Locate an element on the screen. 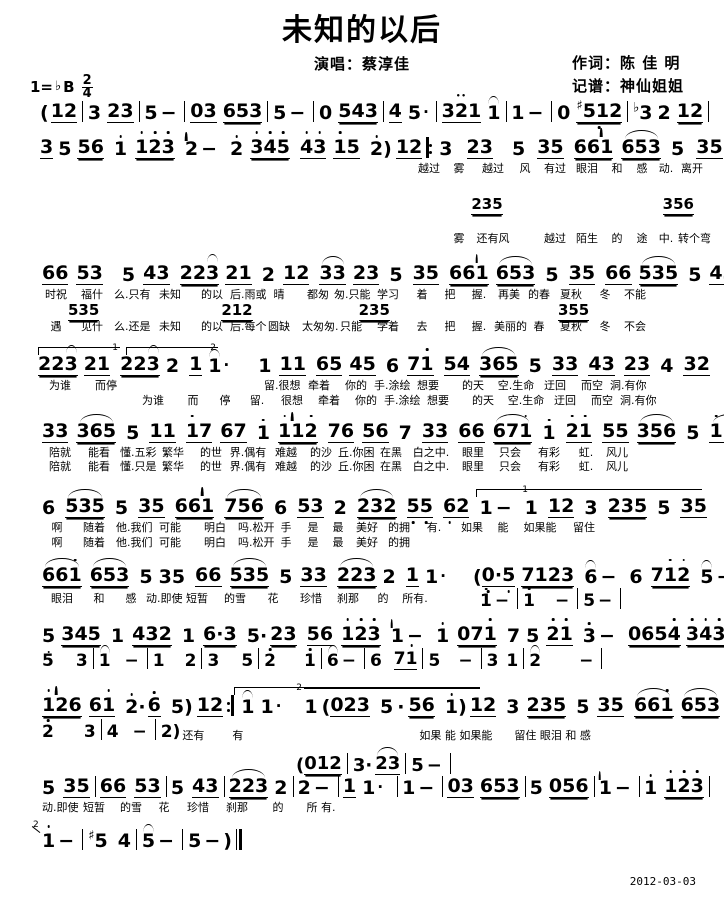  volta-2: 2 is located at coordinates (172, 355).